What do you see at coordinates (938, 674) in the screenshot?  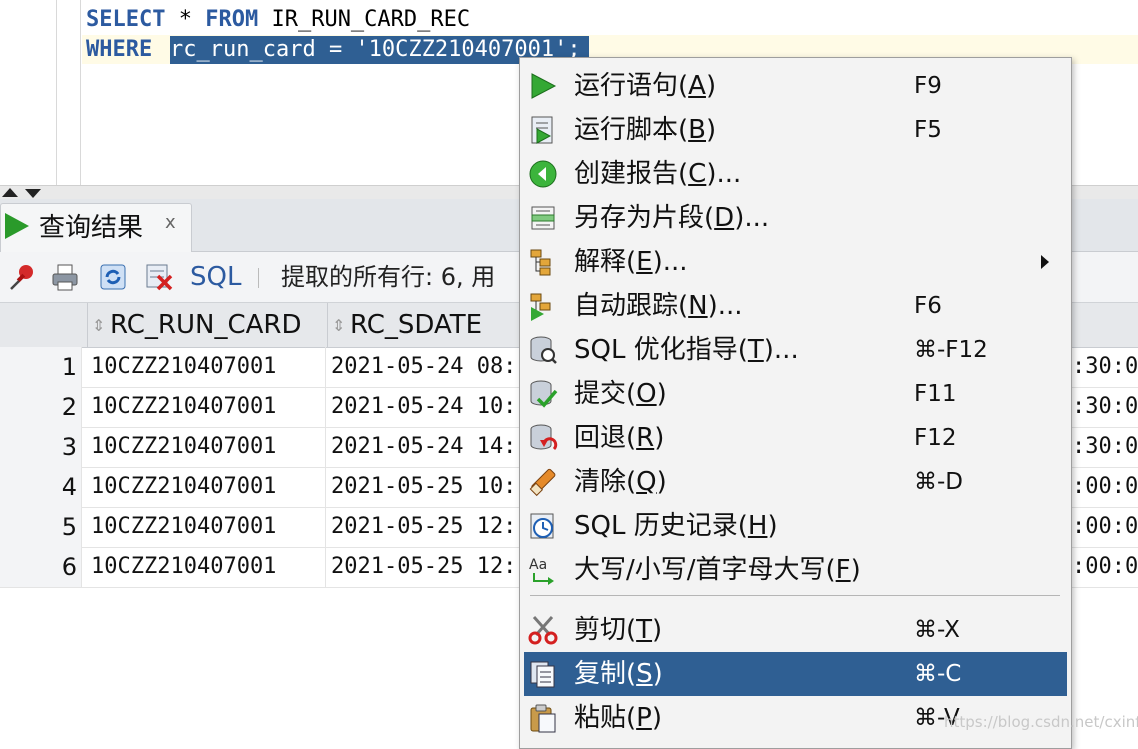 I see `menu-item-shortcut: ⌘-C` at bounding box center [938, 674].